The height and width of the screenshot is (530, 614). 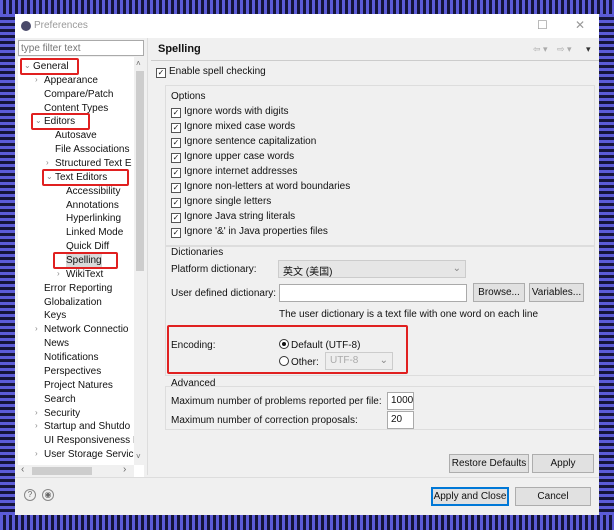 What do you see at coordinates (62, 413) in the screenshot?
I see `tree-item: Security` at bounding box center [62, 413].